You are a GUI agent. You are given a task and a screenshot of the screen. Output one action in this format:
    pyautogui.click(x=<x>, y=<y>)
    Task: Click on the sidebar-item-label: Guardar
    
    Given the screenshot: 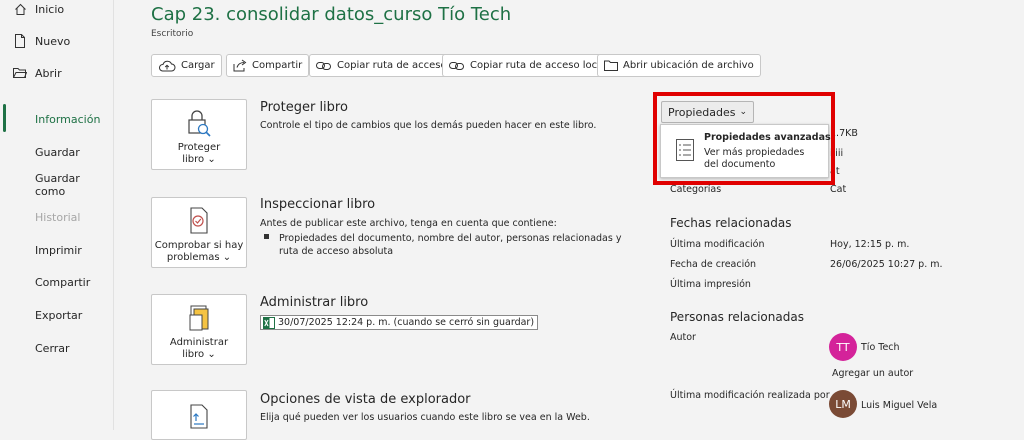 What is the action you would take?
    pyautogui.click(x=57, y=152)
    